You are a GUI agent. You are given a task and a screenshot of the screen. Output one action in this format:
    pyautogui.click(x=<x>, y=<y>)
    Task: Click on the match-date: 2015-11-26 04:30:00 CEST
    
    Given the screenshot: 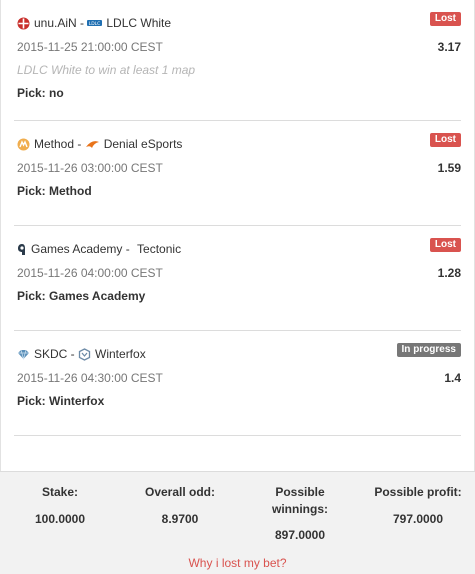 What is the action you would take?
    pyautogui.click(x=90, y=378)
    